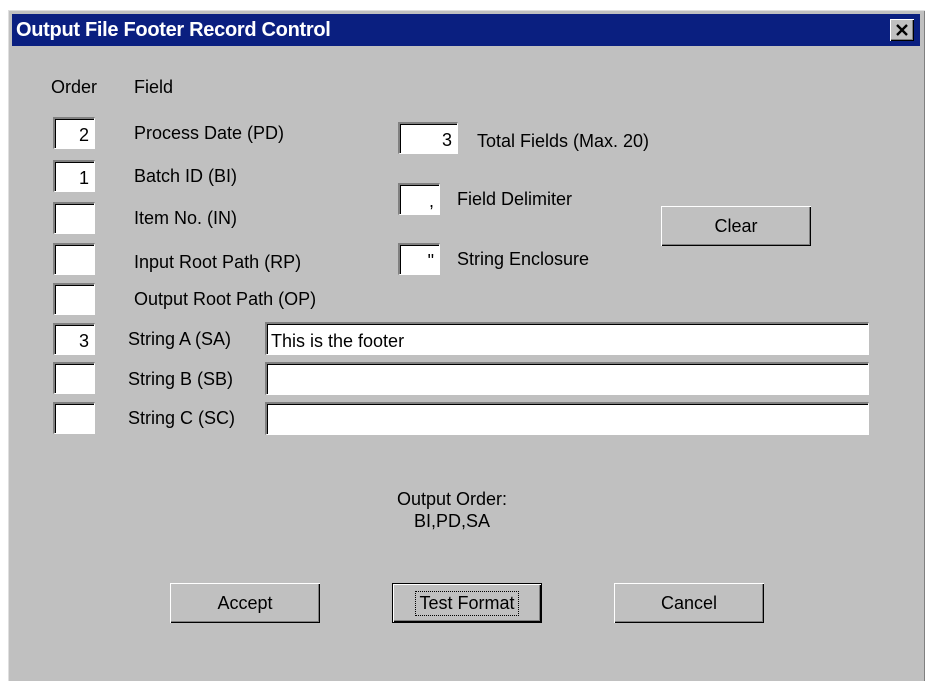 The image size is (925, 681). What do you see at coordinates (563, 141) in the screenshot?
I see `total-fields-label: Total Fields (Max. 20)` at bounding box center [563, 141].